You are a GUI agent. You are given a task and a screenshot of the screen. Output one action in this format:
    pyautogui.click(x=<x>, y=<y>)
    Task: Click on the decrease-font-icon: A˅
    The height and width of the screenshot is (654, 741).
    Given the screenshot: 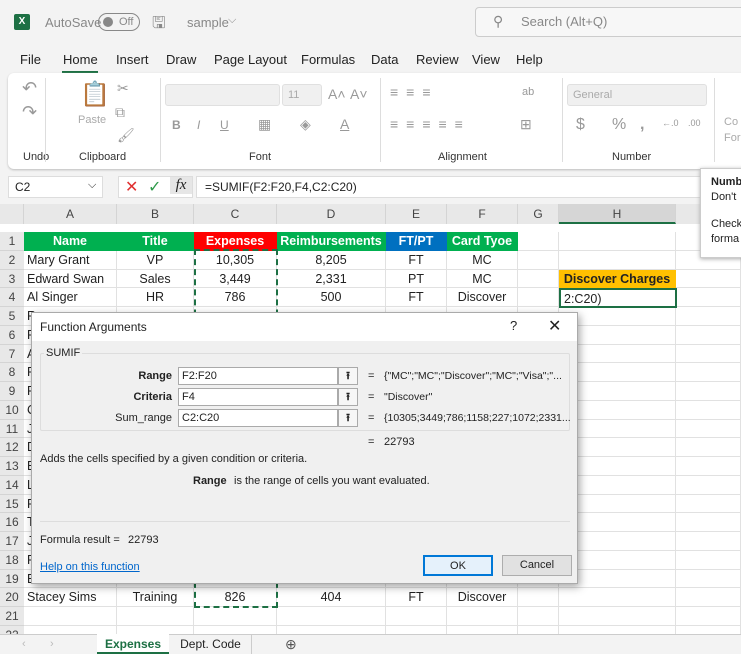 What is the action you would take?
    pyautogui.click(x=359, y=94)
    